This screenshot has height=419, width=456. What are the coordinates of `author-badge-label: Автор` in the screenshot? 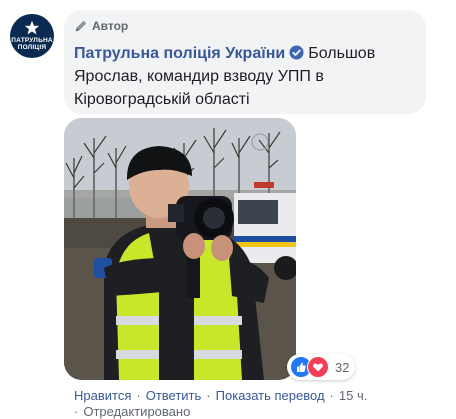 It's located at (110, 26).